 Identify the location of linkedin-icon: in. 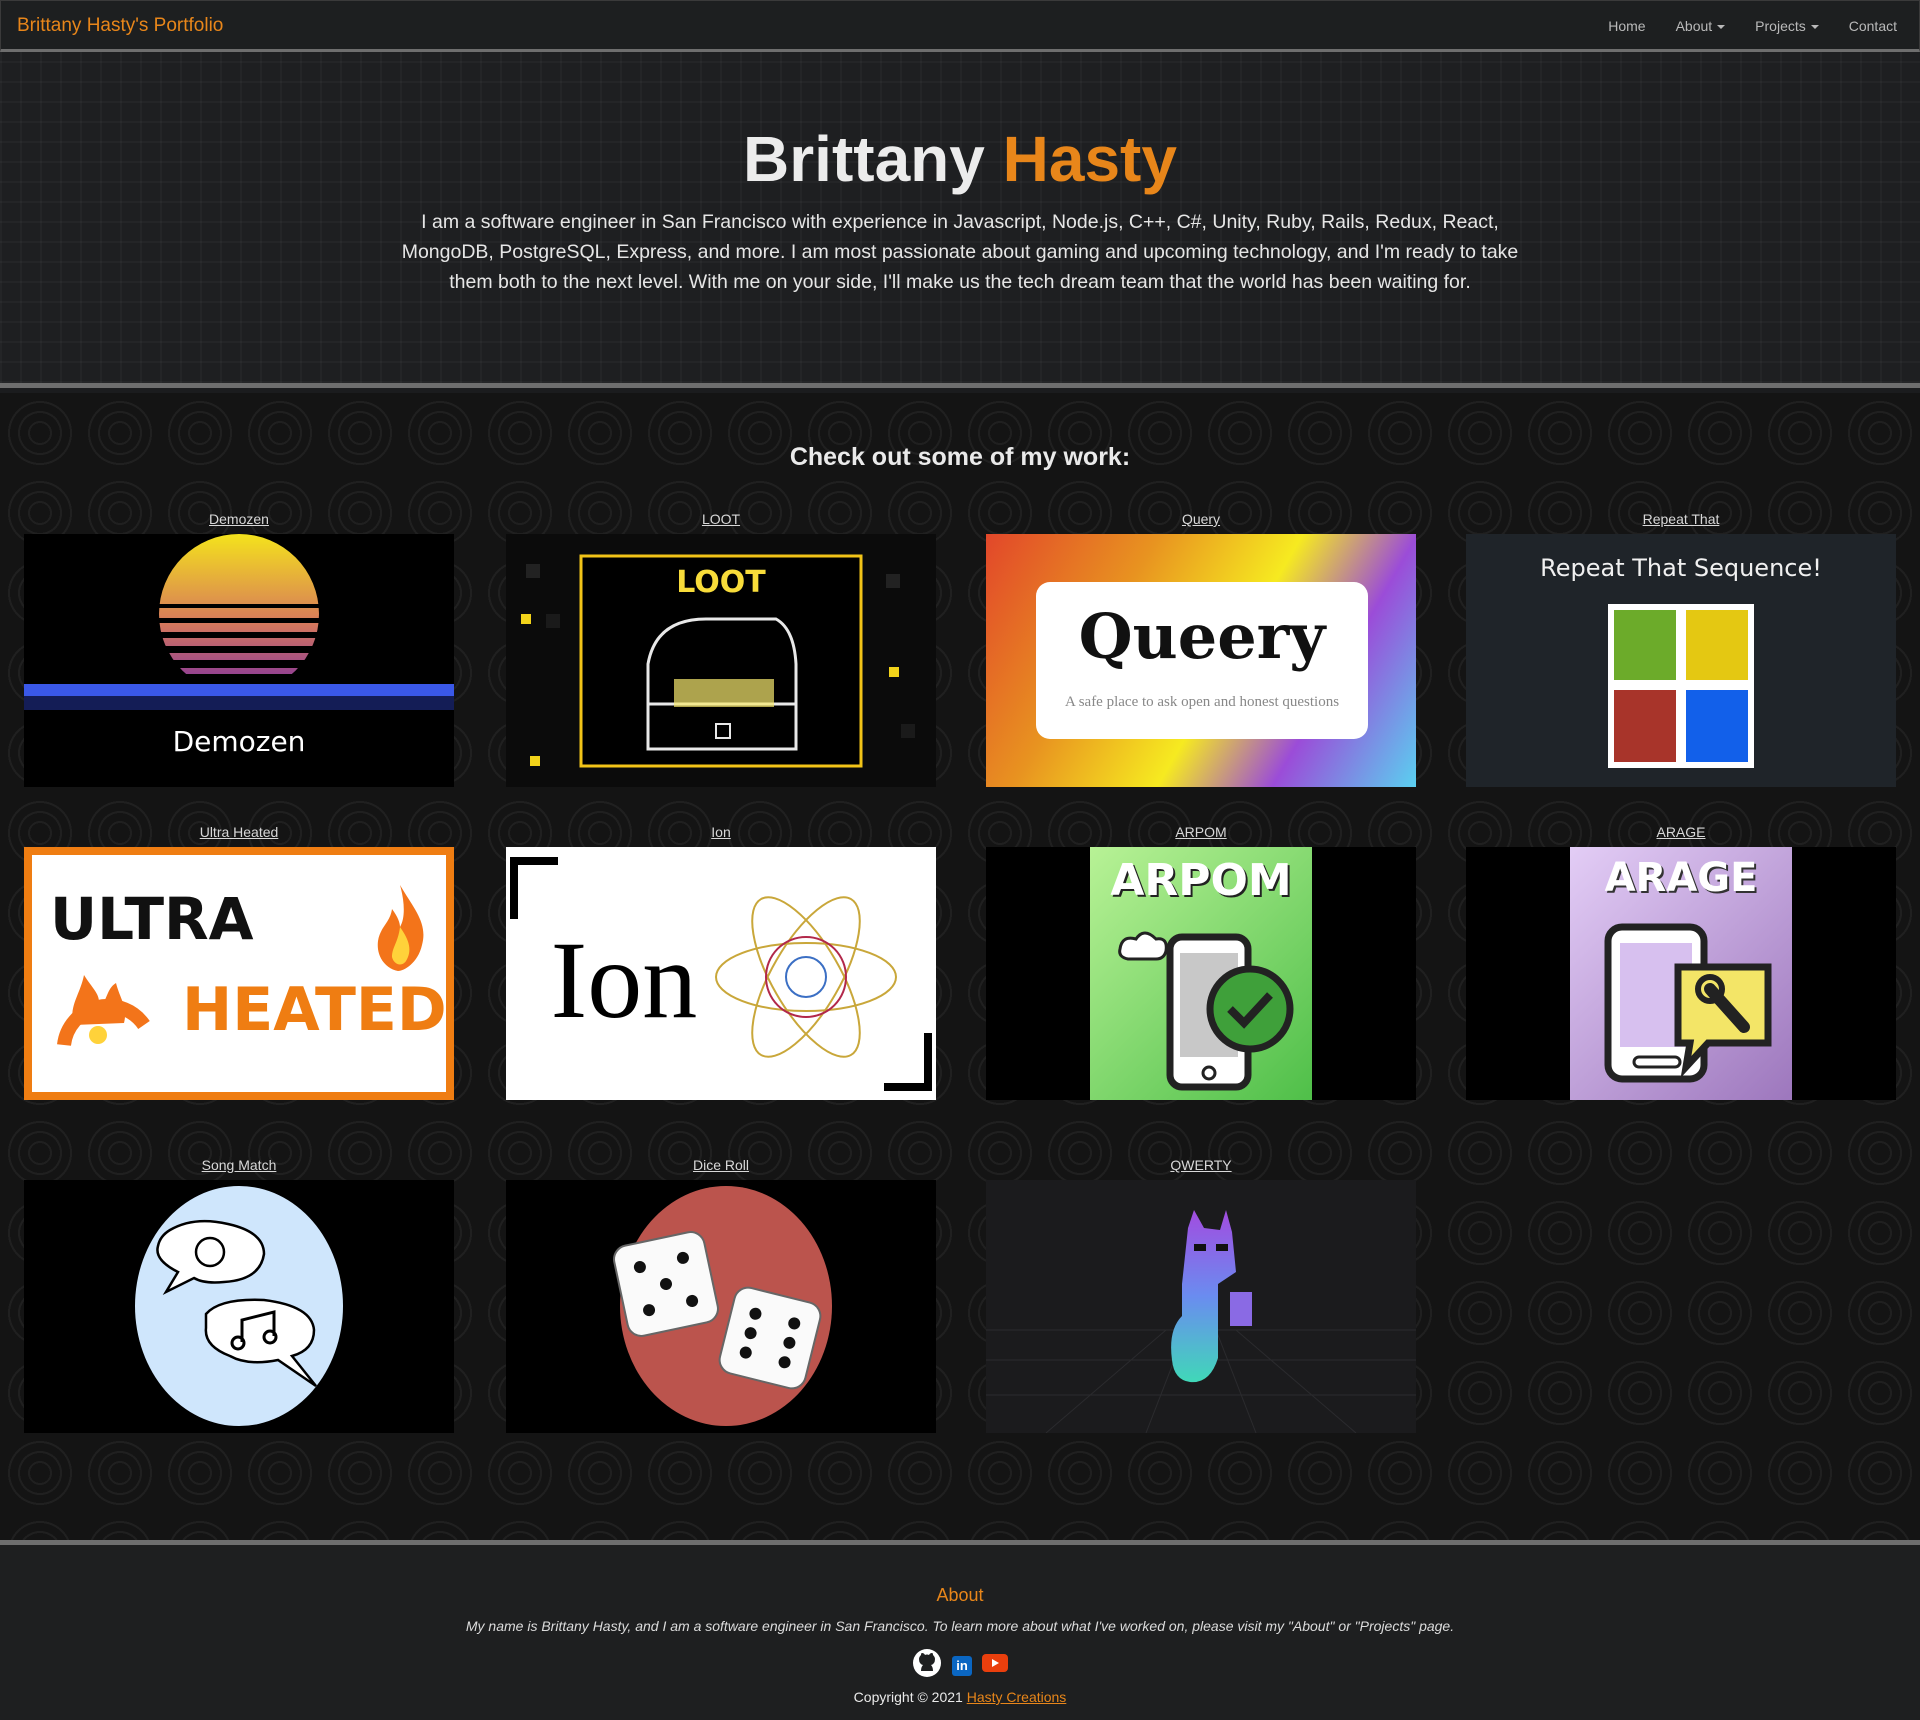
(962, 1665).